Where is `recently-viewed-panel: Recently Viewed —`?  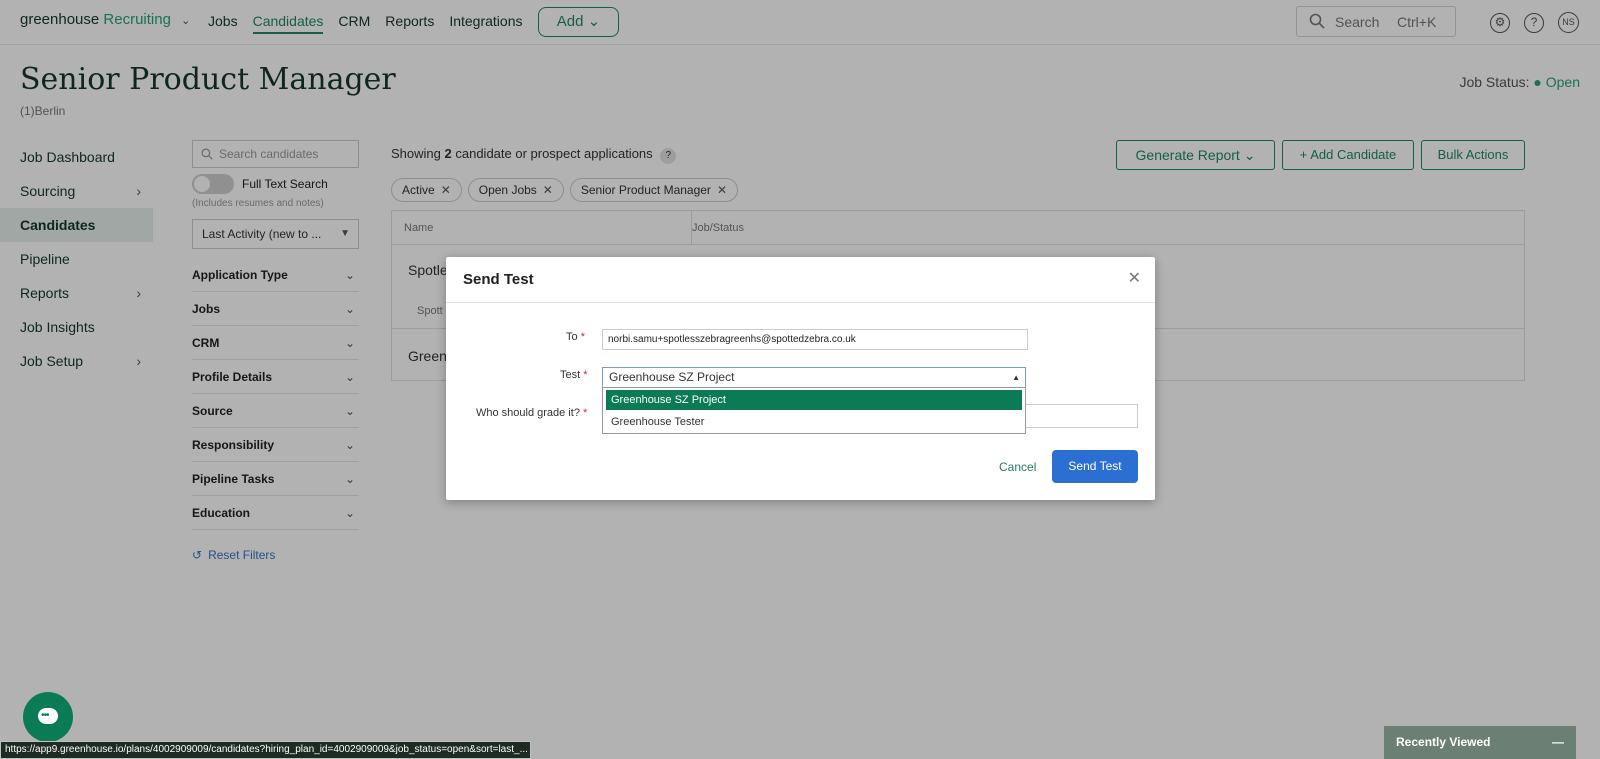 recently-viewed-panel: Recently Viewed — is located at coordinates (1480, 742).